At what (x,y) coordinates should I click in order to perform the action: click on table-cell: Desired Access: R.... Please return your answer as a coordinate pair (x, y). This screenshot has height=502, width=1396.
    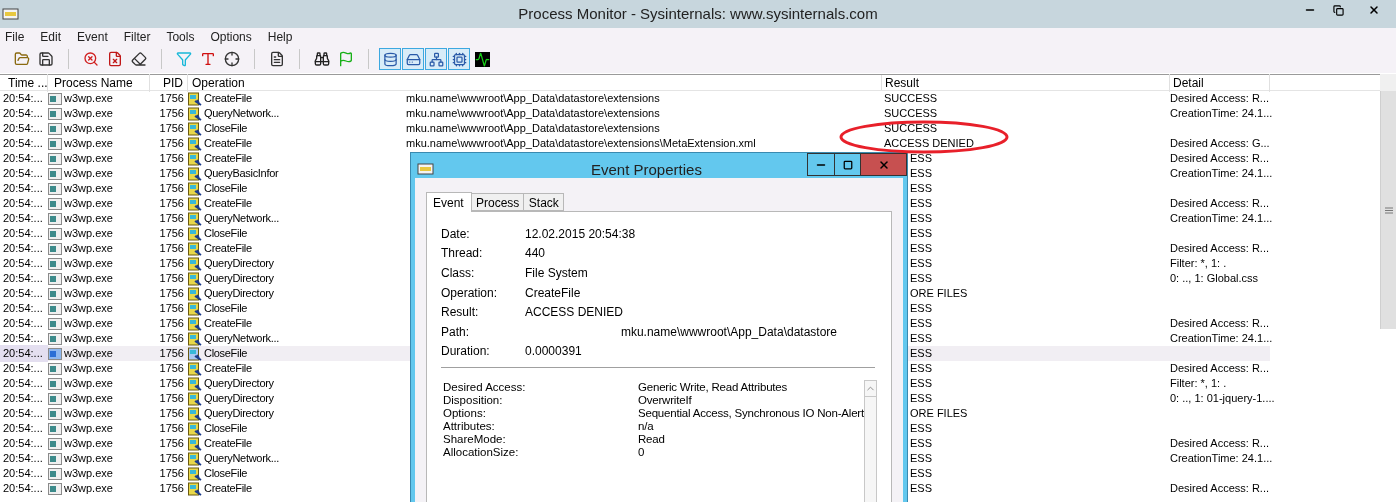
    Looking at the image, I should click on (1220, 98).